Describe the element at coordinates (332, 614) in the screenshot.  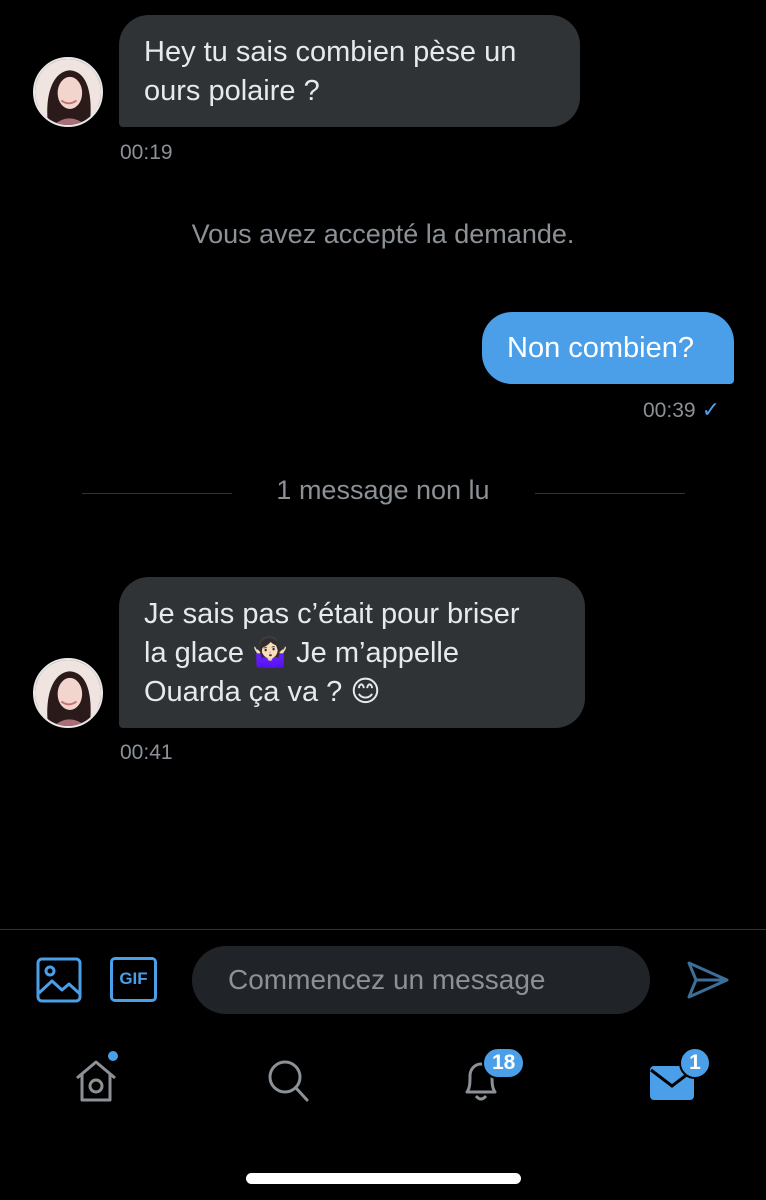
I see `message-text-line: Je sais pas c’était pour briser` at that location.